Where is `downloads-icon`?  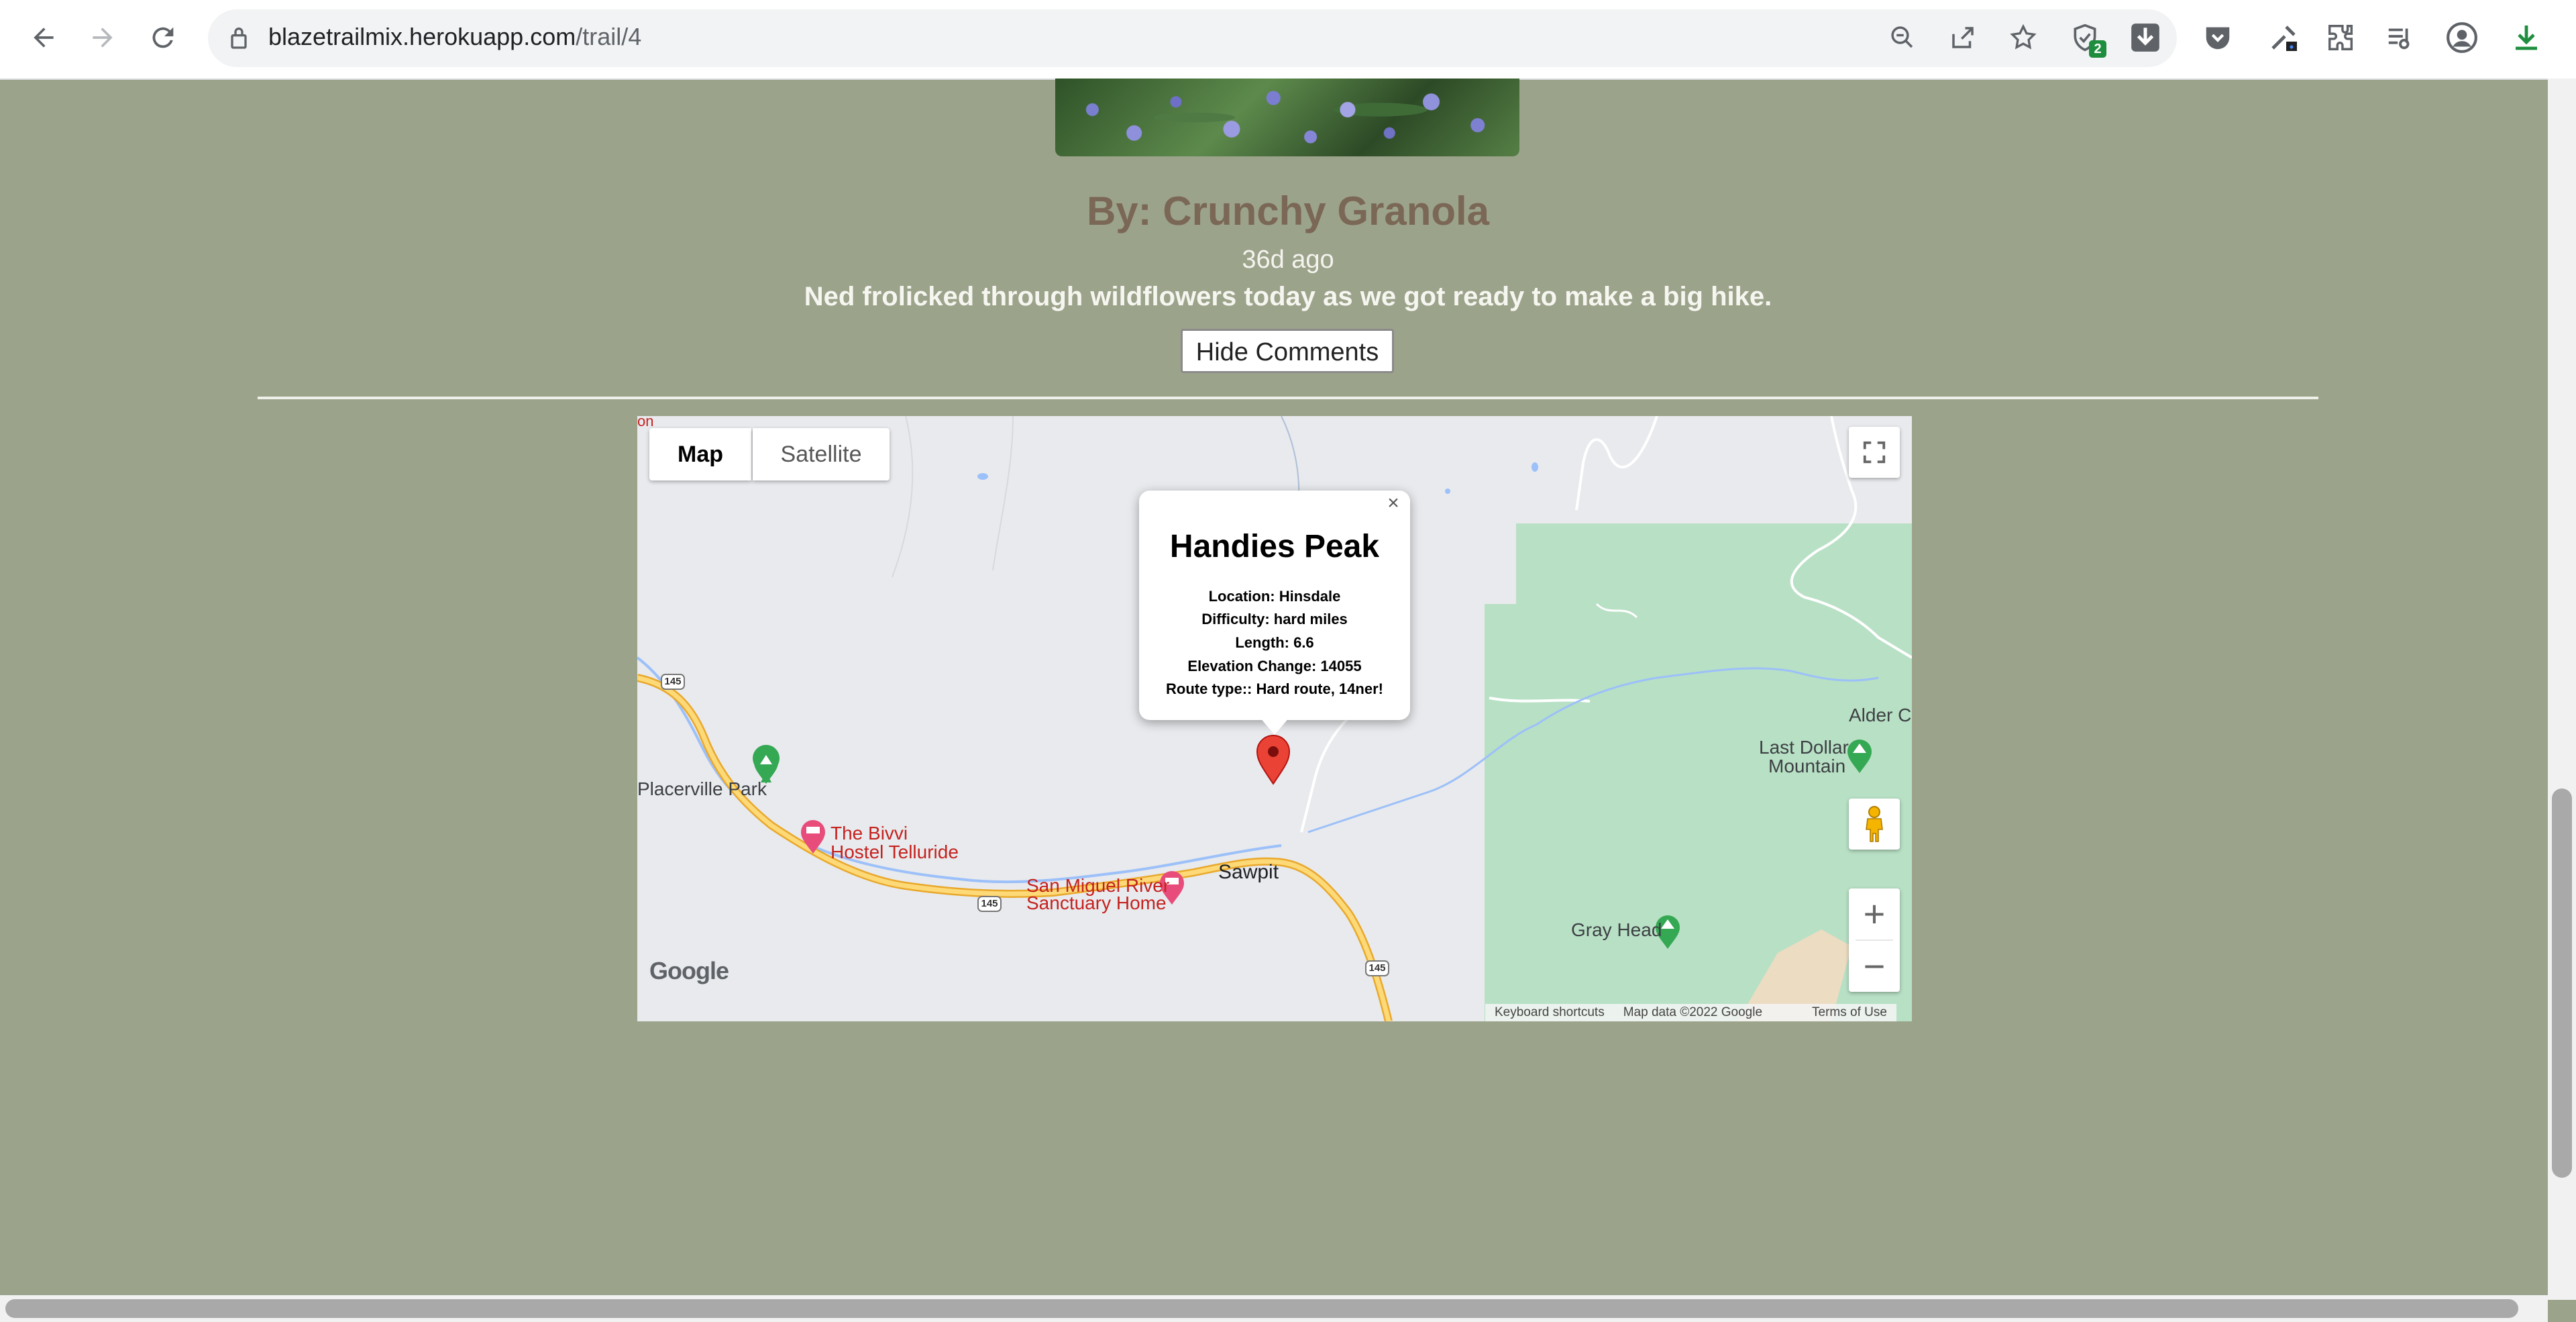
downloads-icon is located at coordinates (2526, 37).